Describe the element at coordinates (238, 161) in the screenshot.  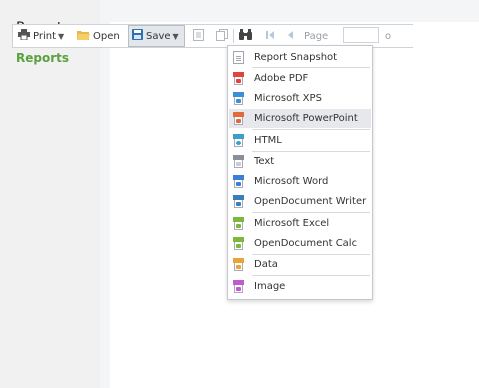
I see `text-icon` at that location.